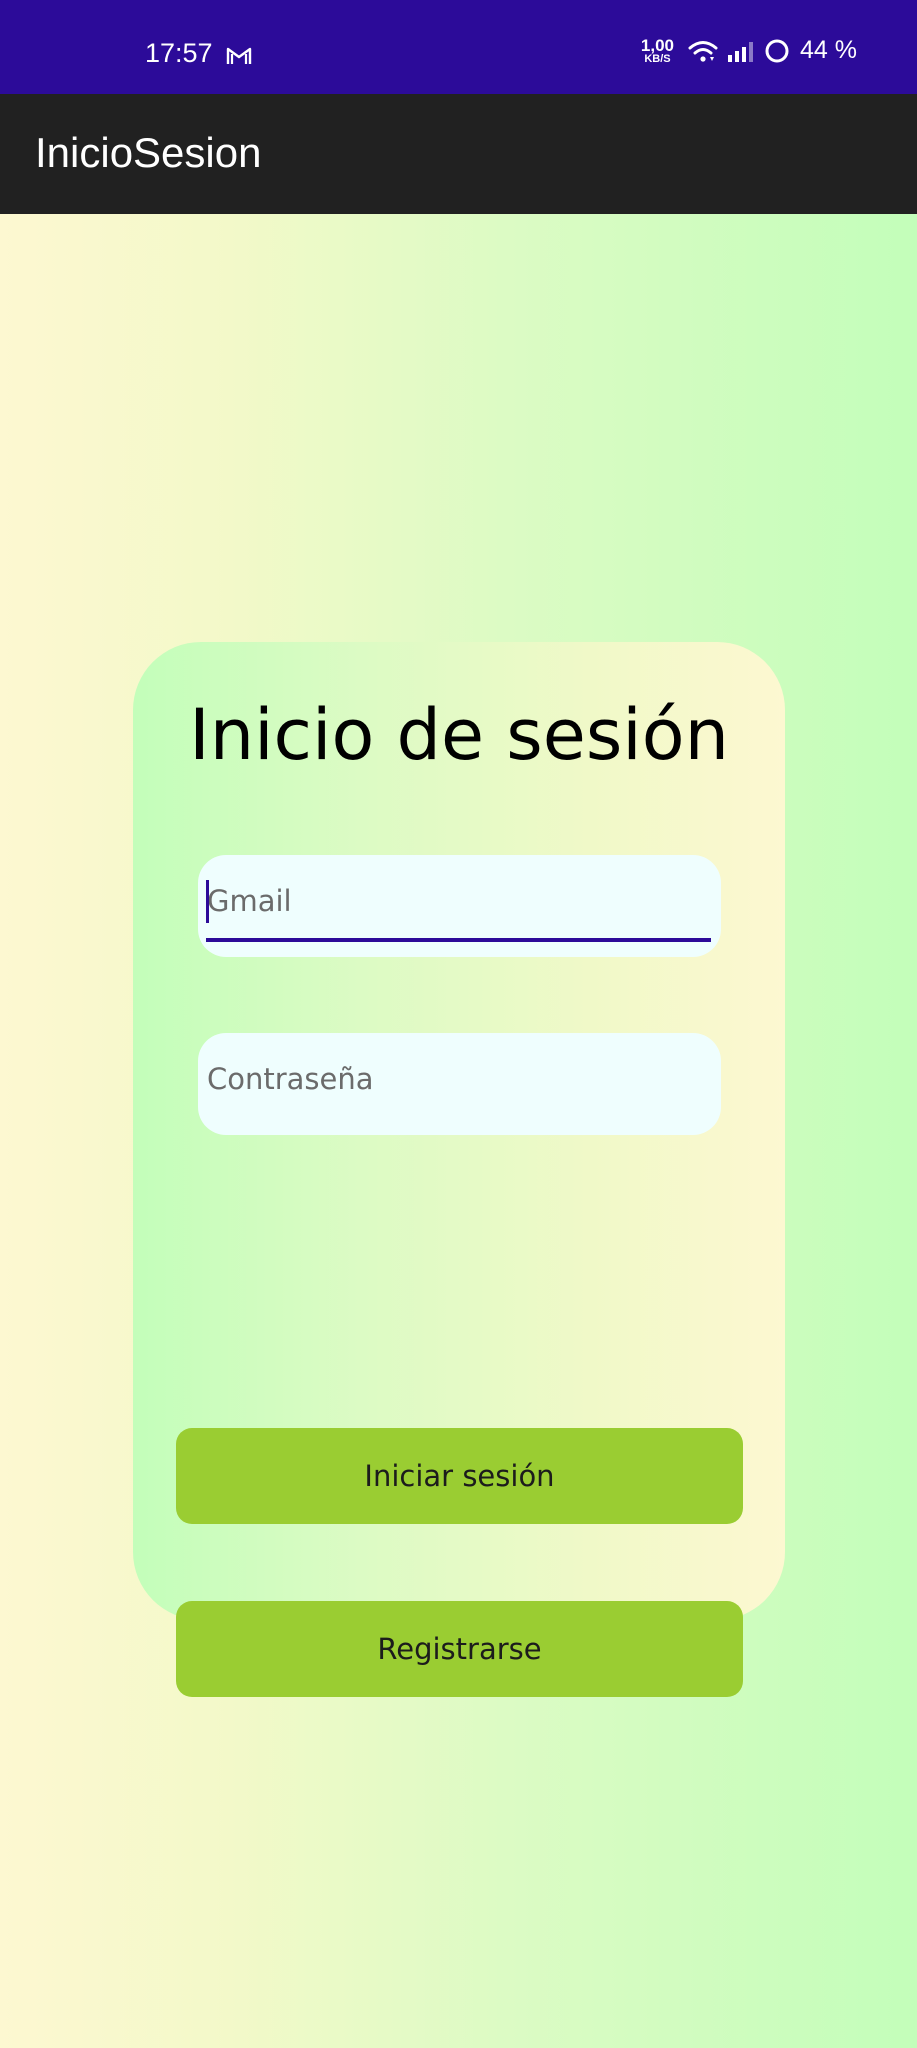 This screenshot has height=2048, width=917. Describe the element at coordinates (459, 735) in the screenshot. I see `login-title: Inicio de sesión` at that location.